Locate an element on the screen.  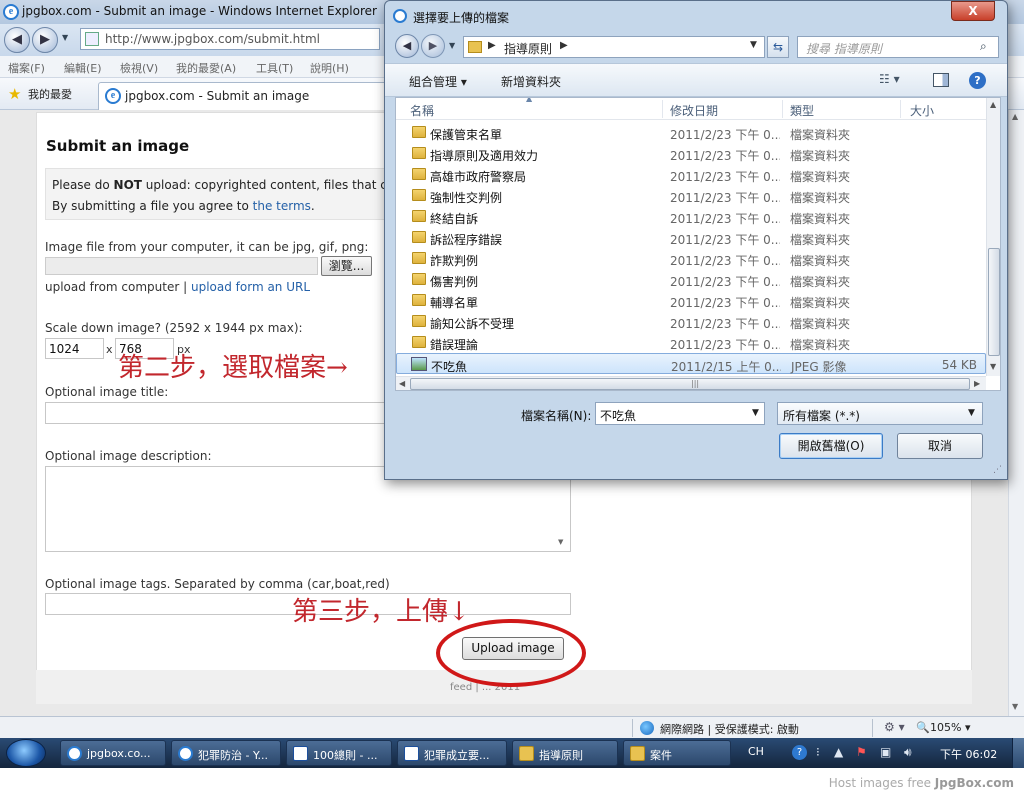
search-placeholder: 搜尋 指導原則 is located at coordinates (844, 49).